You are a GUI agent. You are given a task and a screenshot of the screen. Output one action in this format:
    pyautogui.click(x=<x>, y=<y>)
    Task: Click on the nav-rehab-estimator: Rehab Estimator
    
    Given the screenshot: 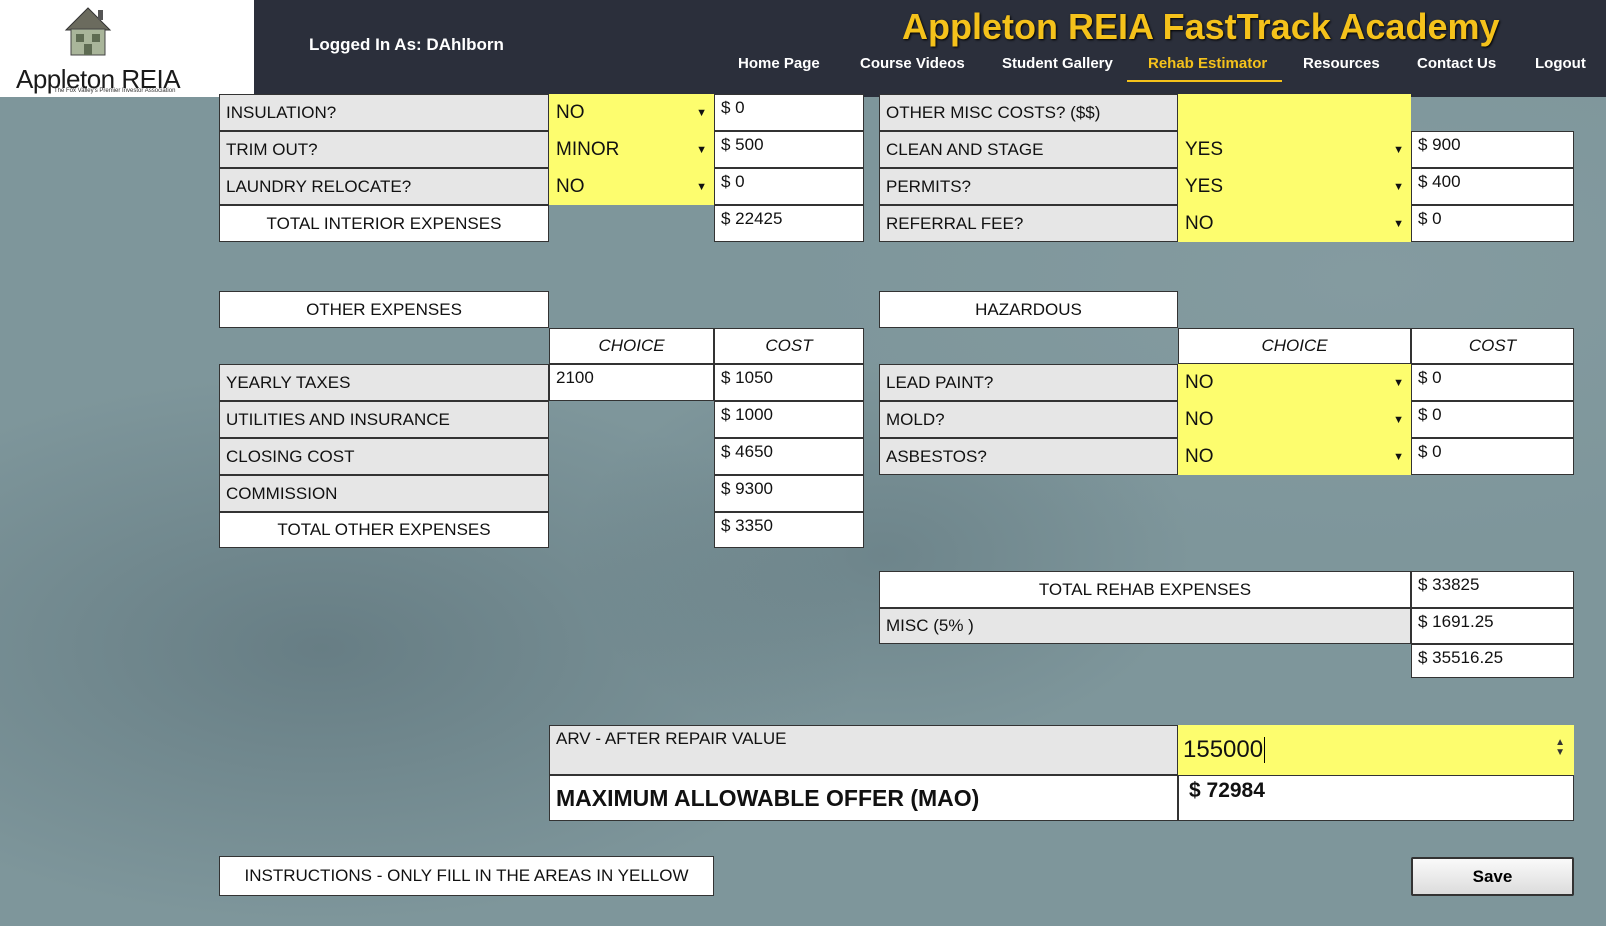 What is the action you would take?
    pyautogui.click(x=1207, y=63)
    